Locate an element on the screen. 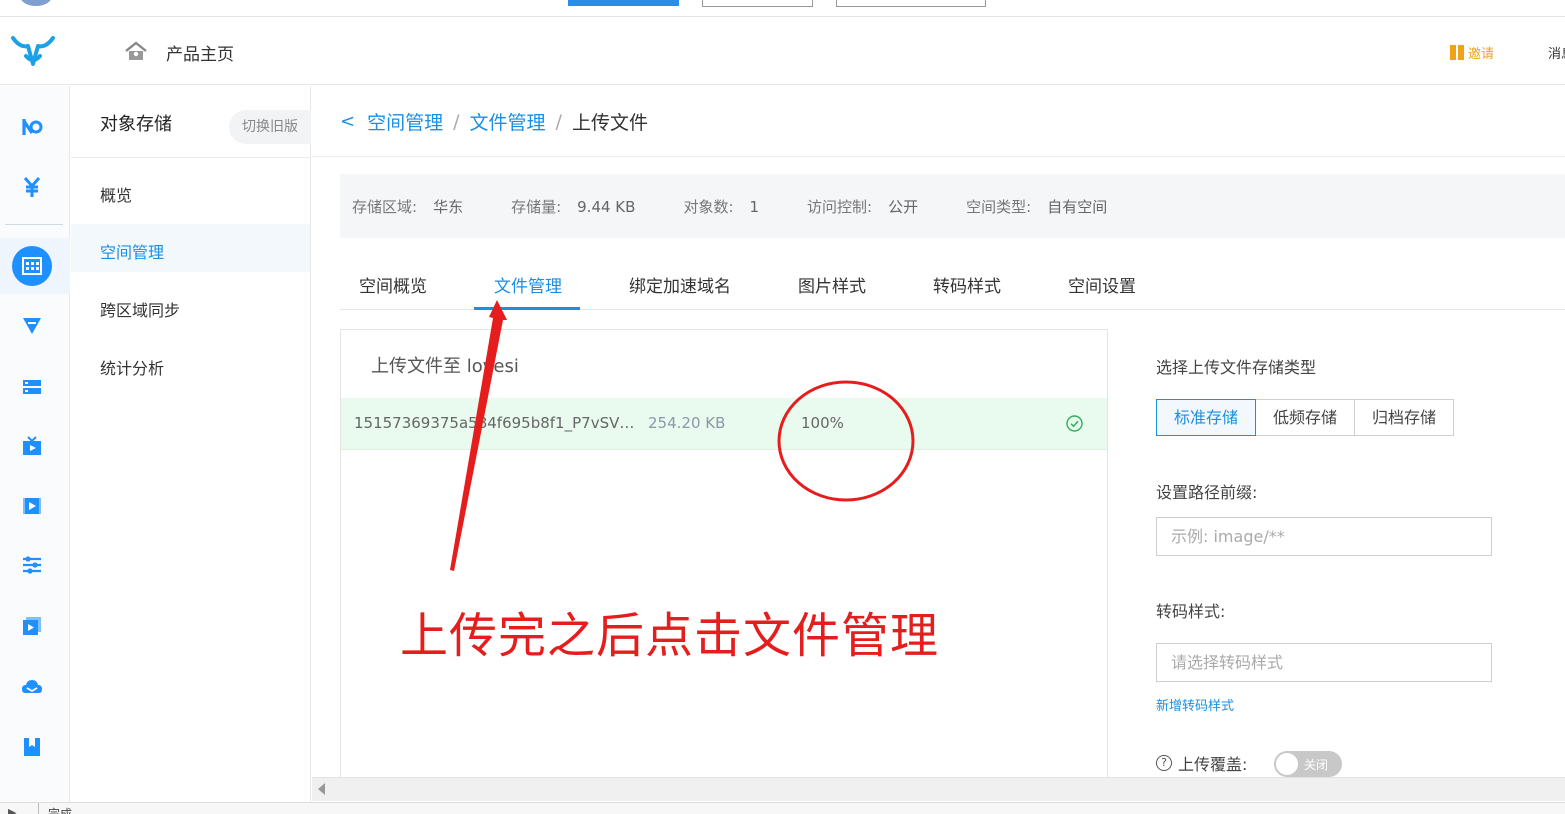  grid-storage-icon is located at coordinates (32, 266).